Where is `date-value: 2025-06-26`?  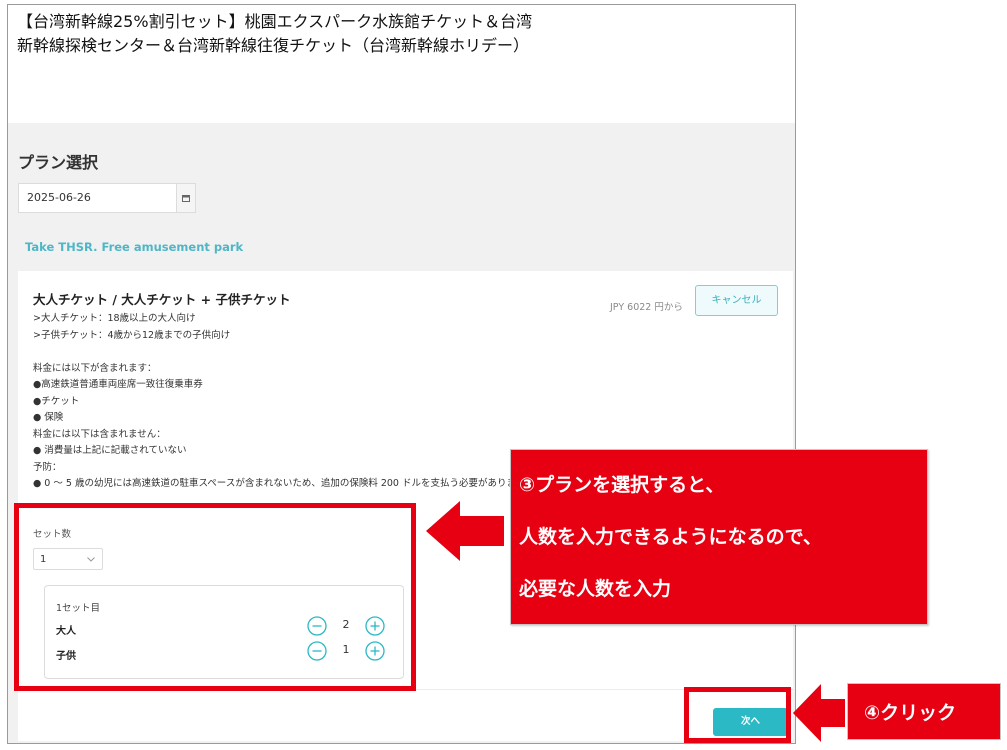
date-value: 2025-06-26 is located at coordinates (59, 197).